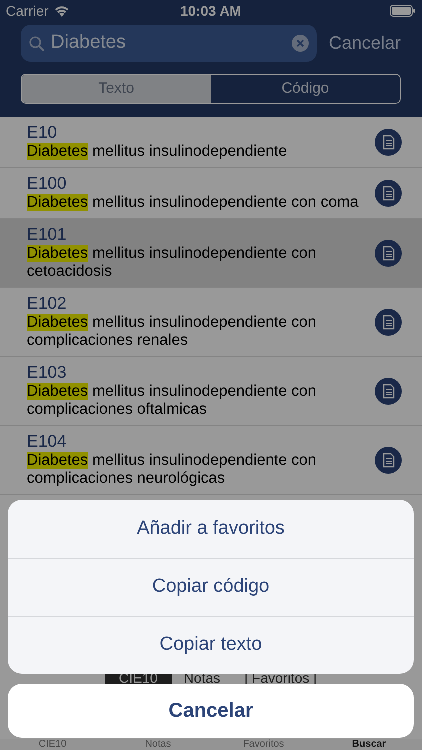 This screenshot has width=422, height=750. I want to click on wifi-icon, so click(62, 11).